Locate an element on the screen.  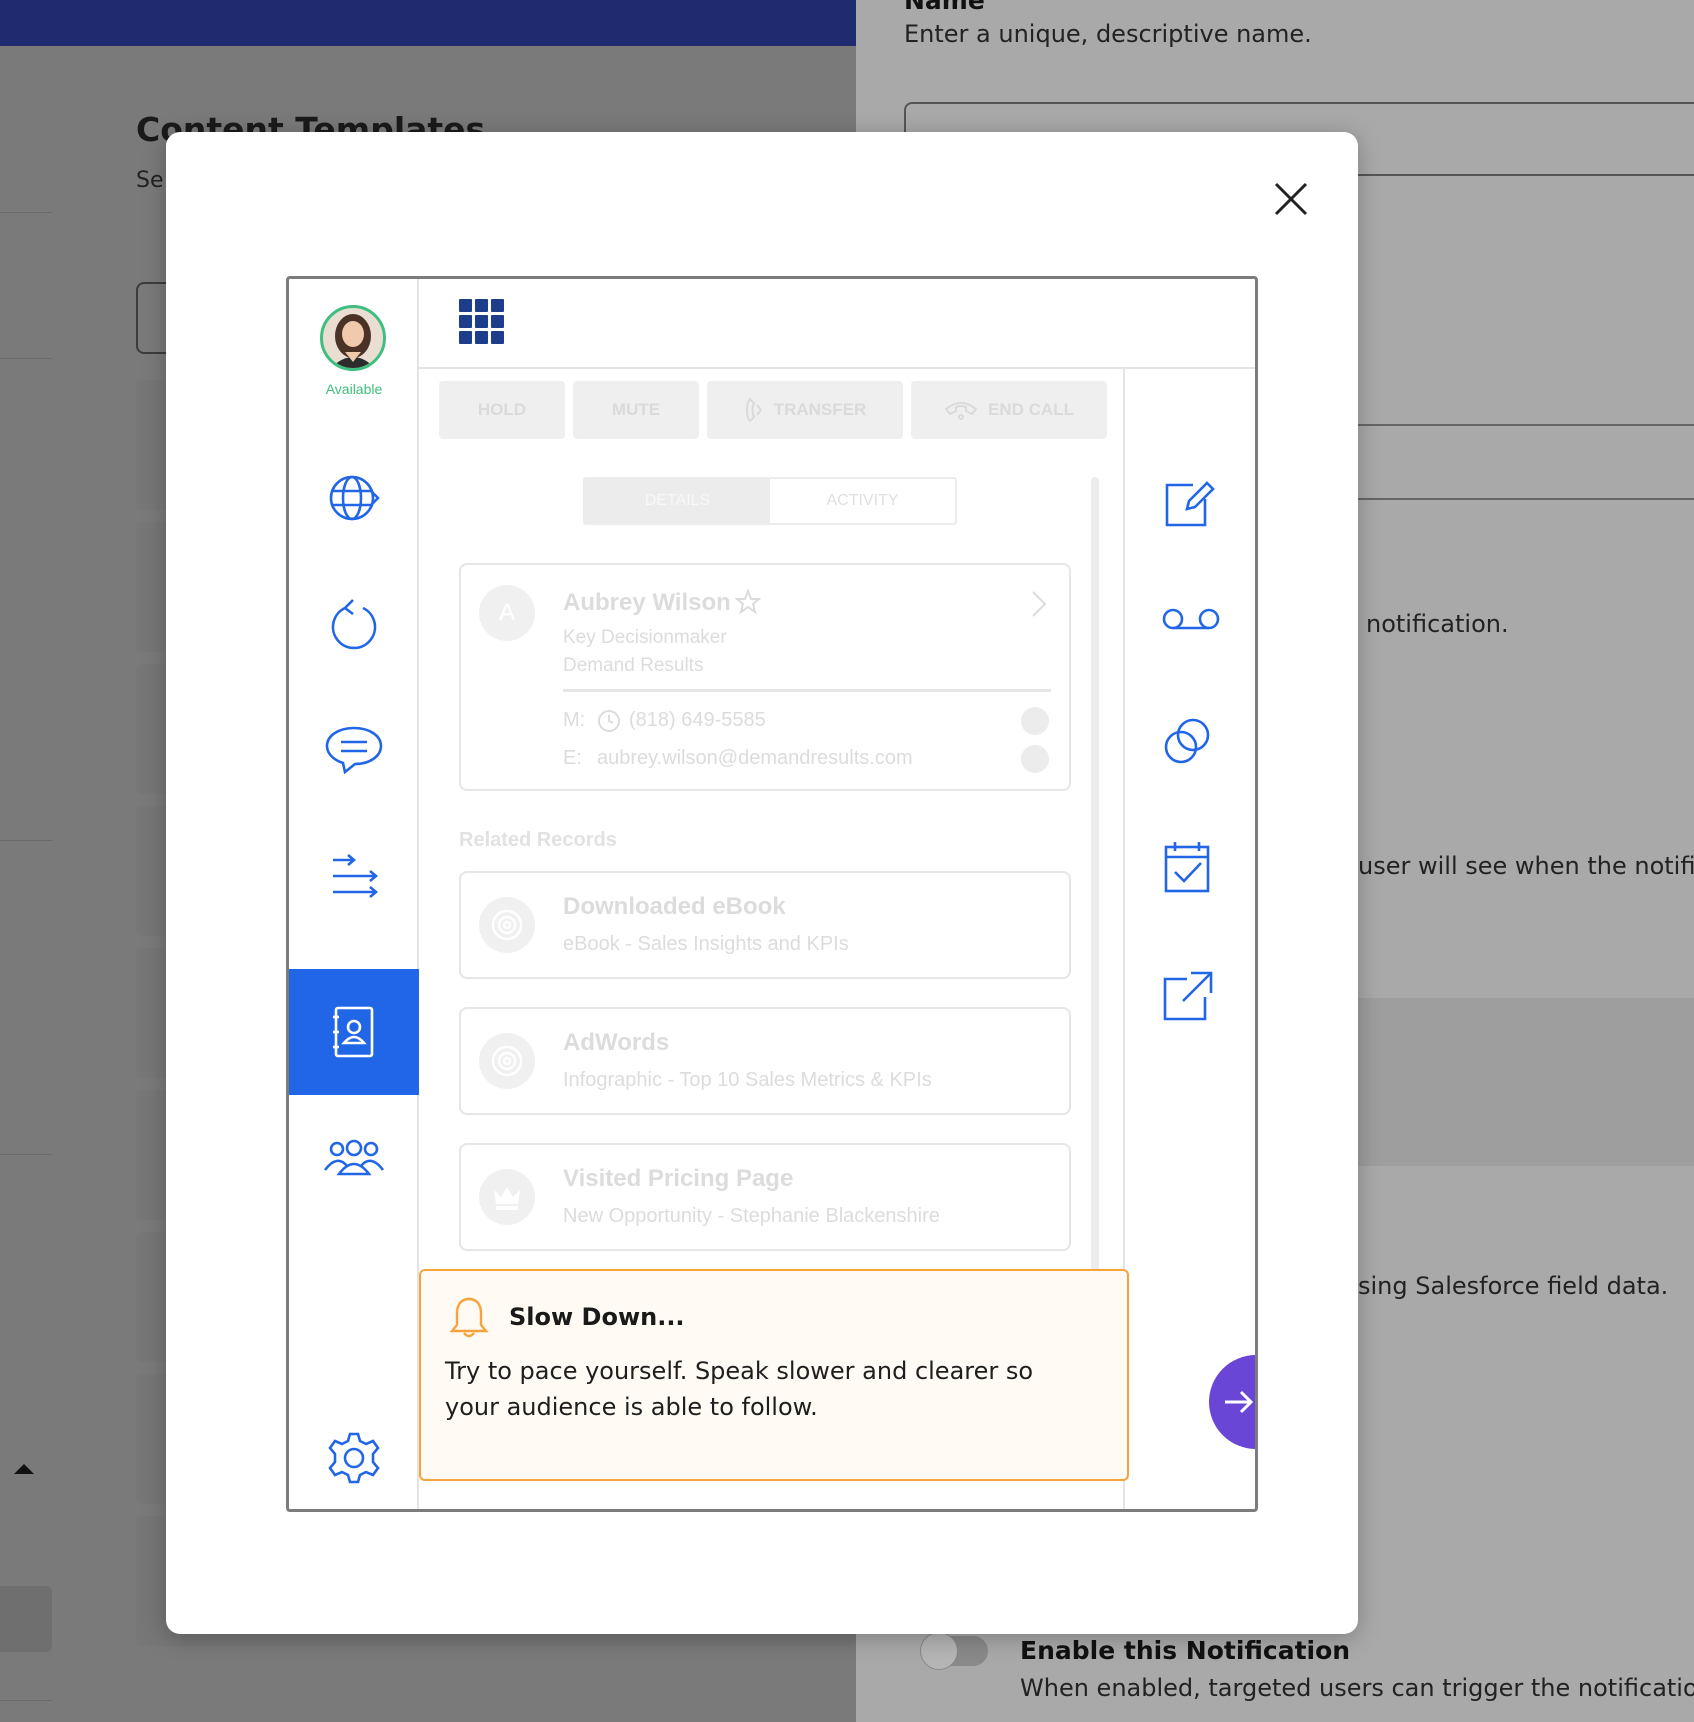
chevron-right-icon is located at coordinates (1039, 604).